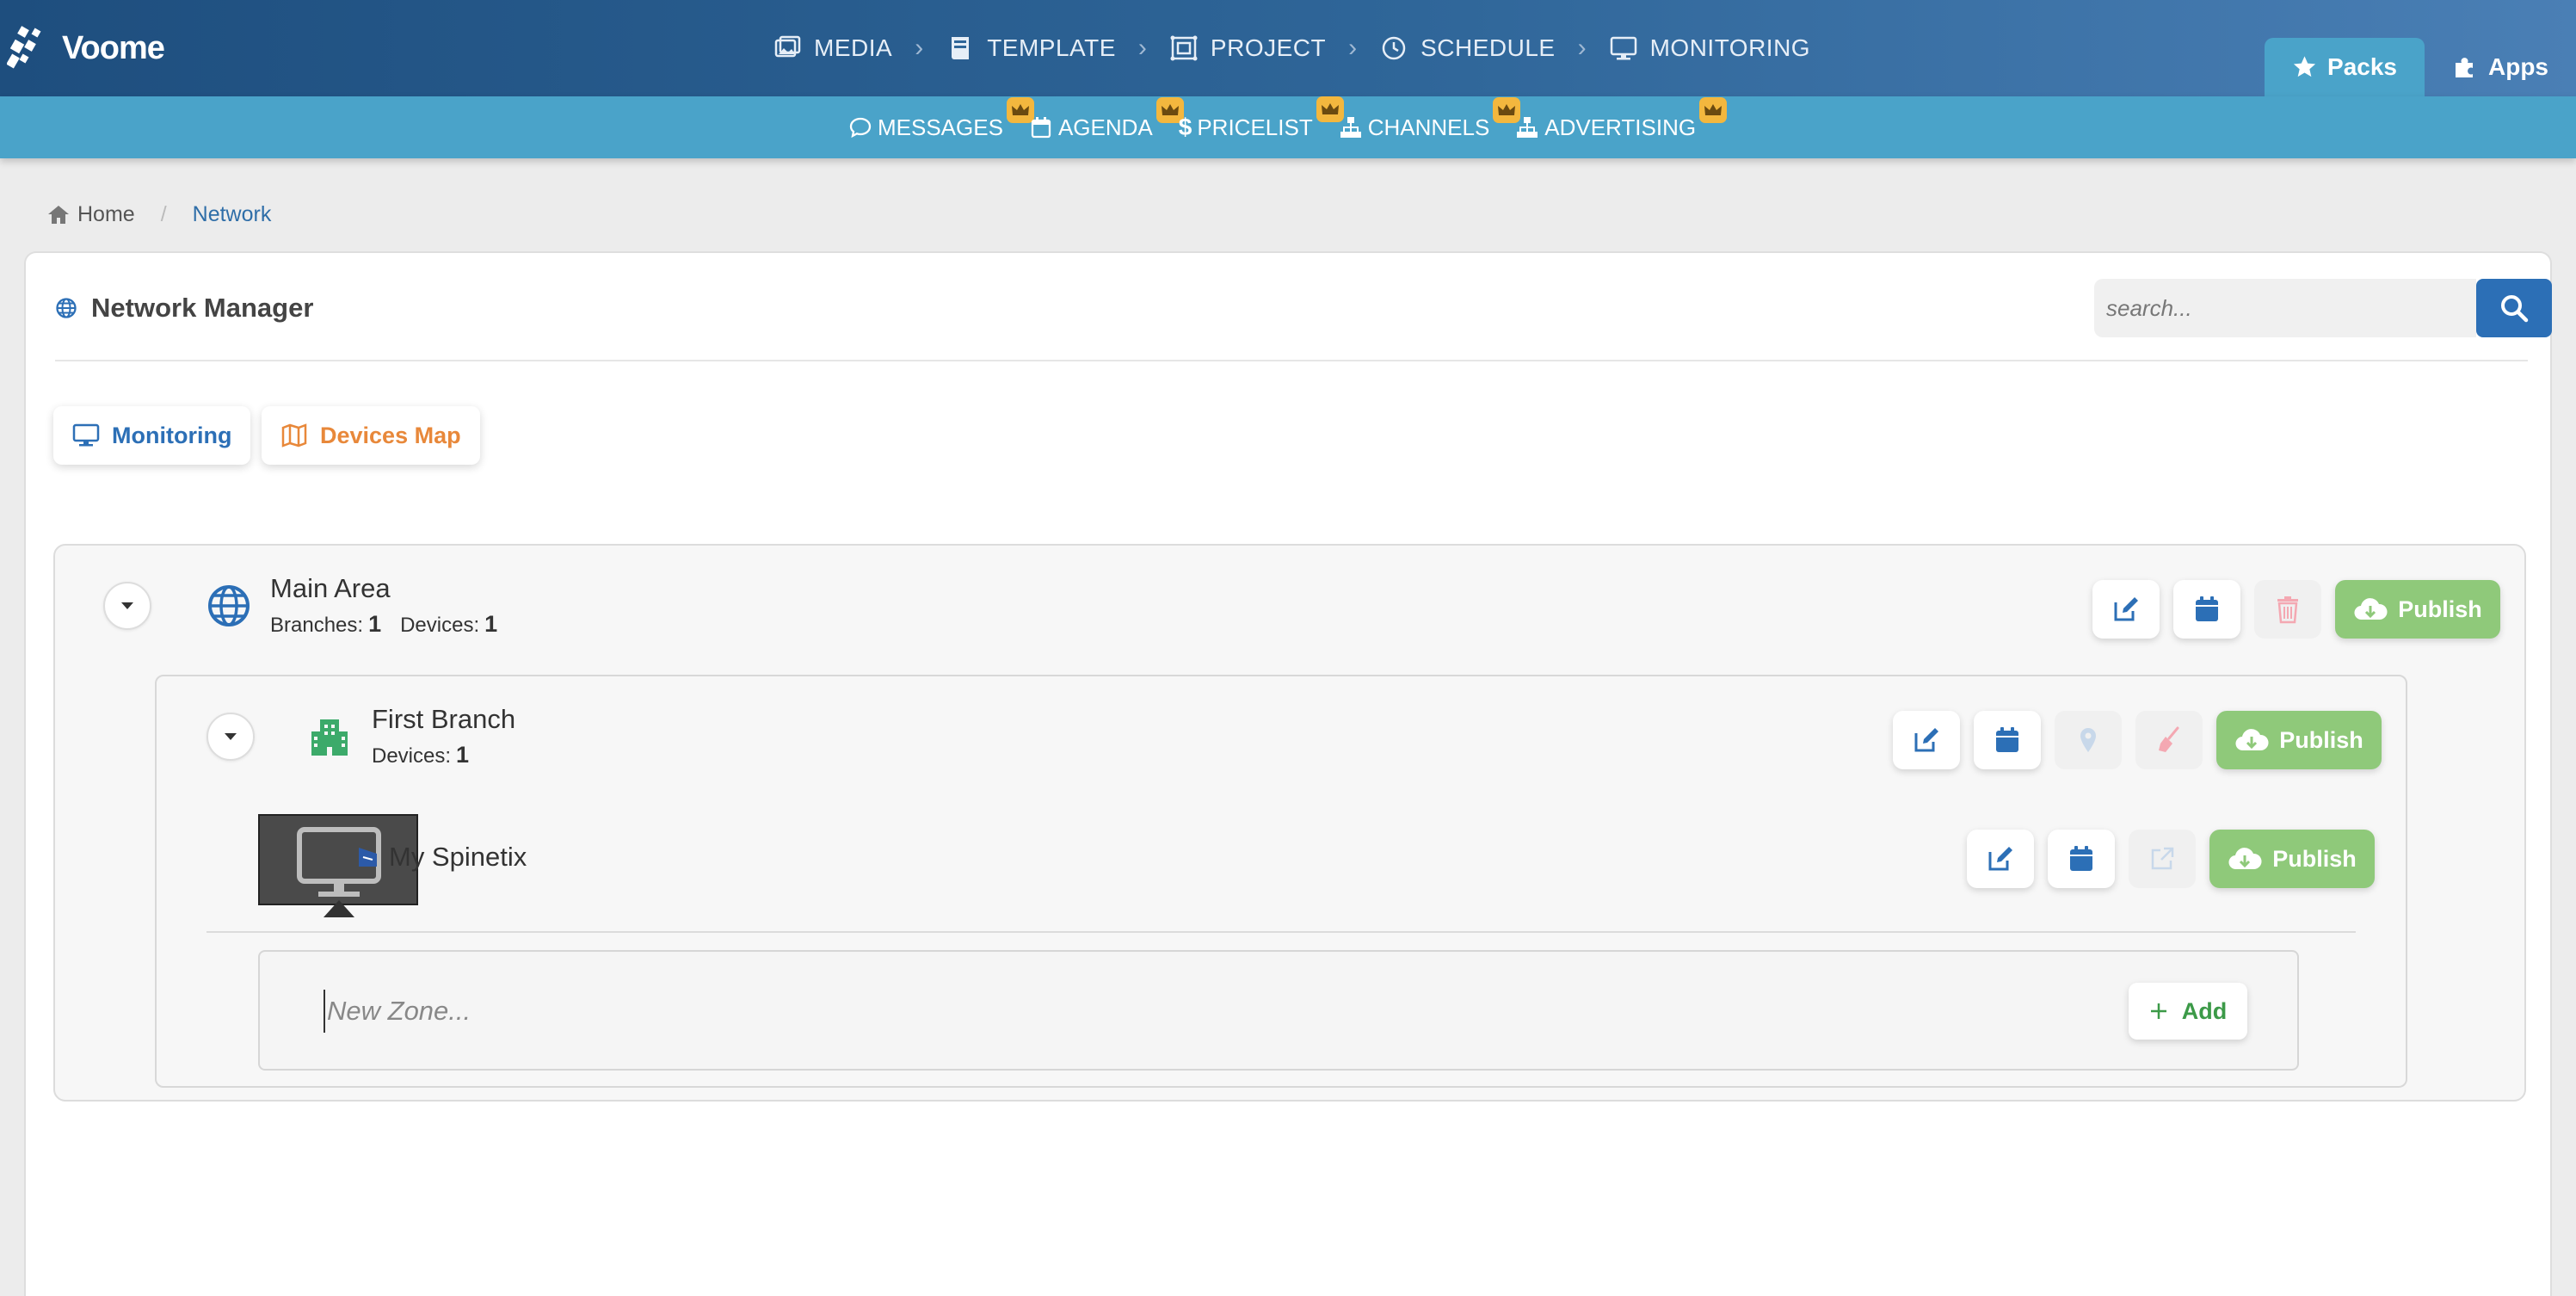 The width and height of the screenshot is (2576, 1296). I want to click on external-link-icon, so click(2162, 858).